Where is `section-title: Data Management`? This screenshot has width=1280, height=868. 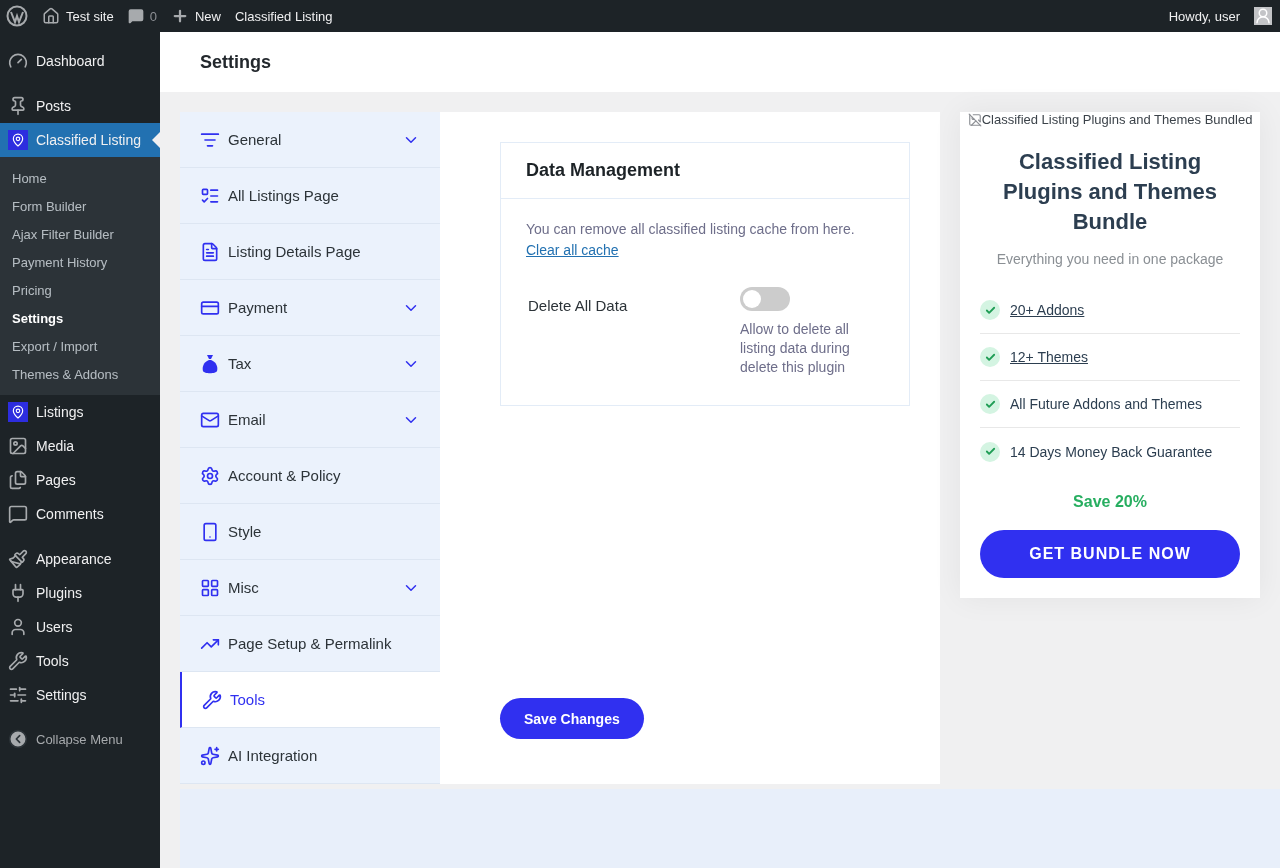 section-title: Data Management is located at coordinates (603, 170).